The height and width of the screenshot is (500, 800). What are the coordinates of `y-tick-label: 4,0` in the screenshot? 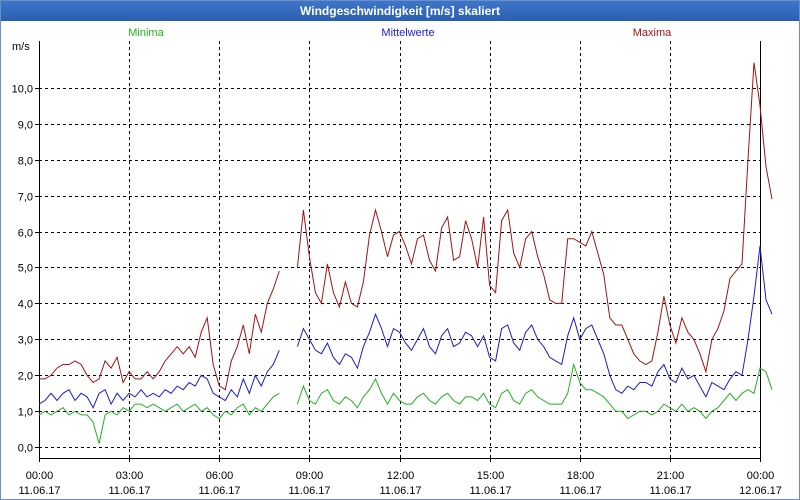 It's located at (25, 305).